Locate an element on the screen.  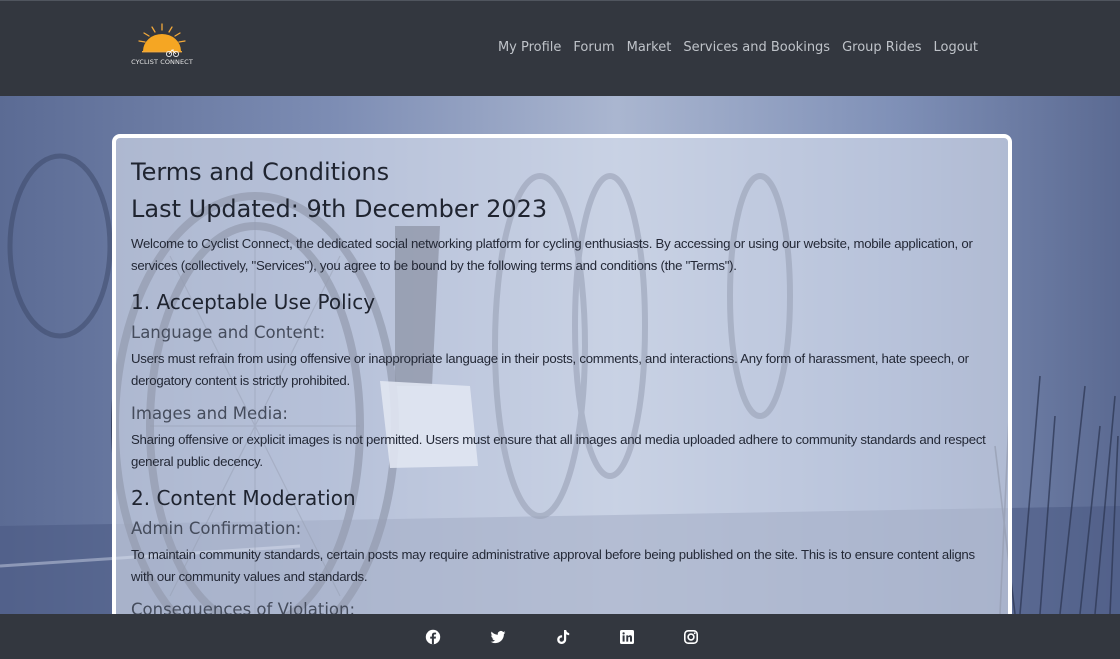
section-acceptable-use-heading: 1. Acceptable Use Policy is located at coordinates (253, 302).